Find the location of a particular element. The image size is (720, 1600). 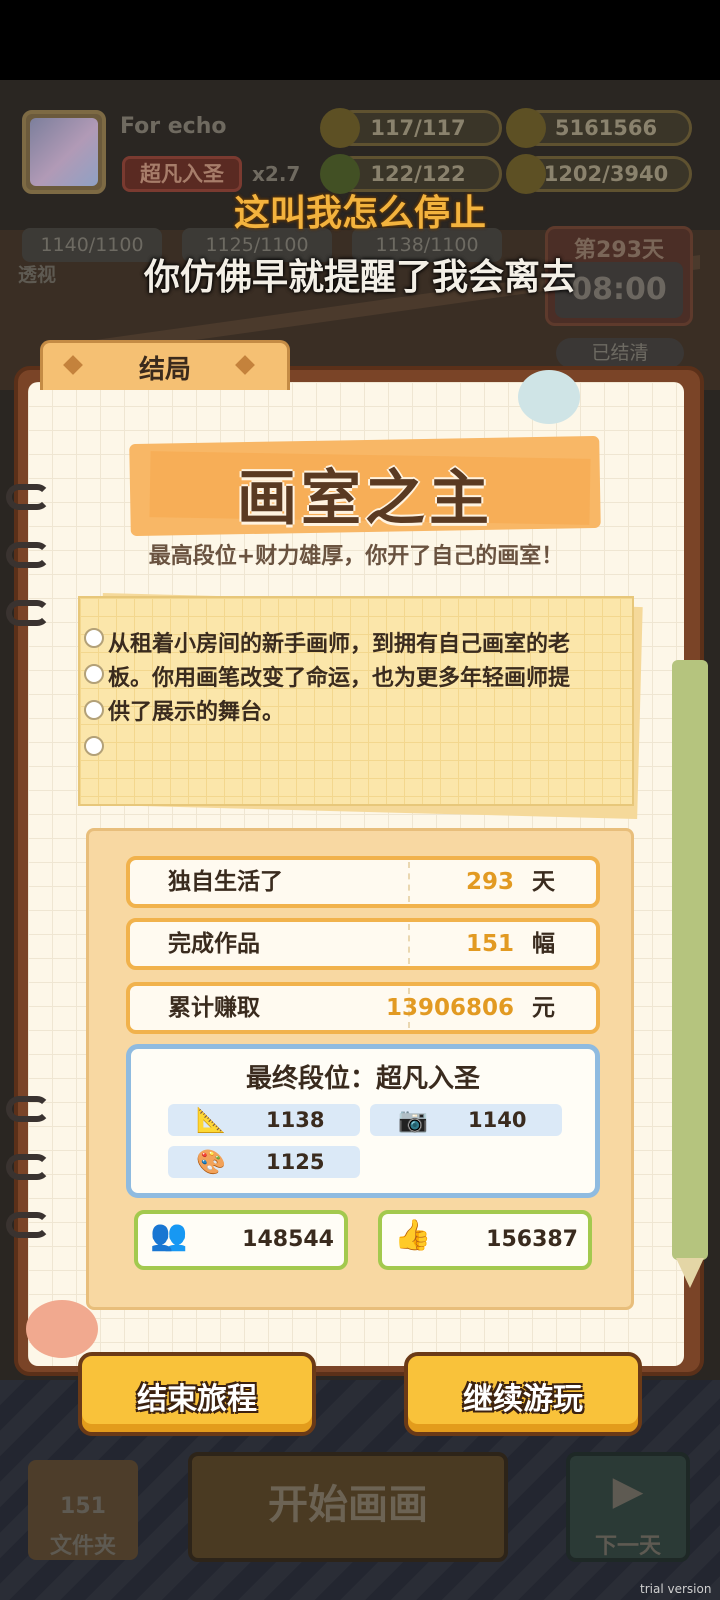

thumbs-up-icon: 👍 is located at coordinates (413, 1235).